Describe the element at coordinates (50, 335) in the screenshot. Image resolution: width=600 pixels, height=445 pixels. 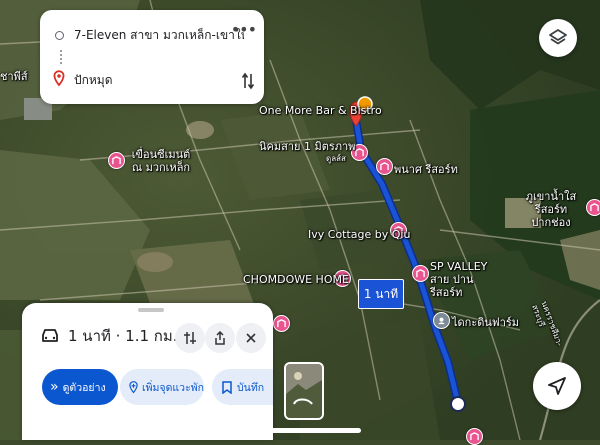
I see `car-icon` at that location.